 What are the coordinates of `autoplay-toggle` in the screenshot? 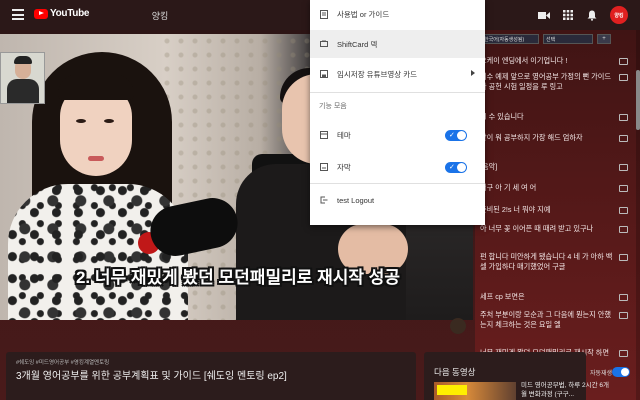 It's located at (621, 372).